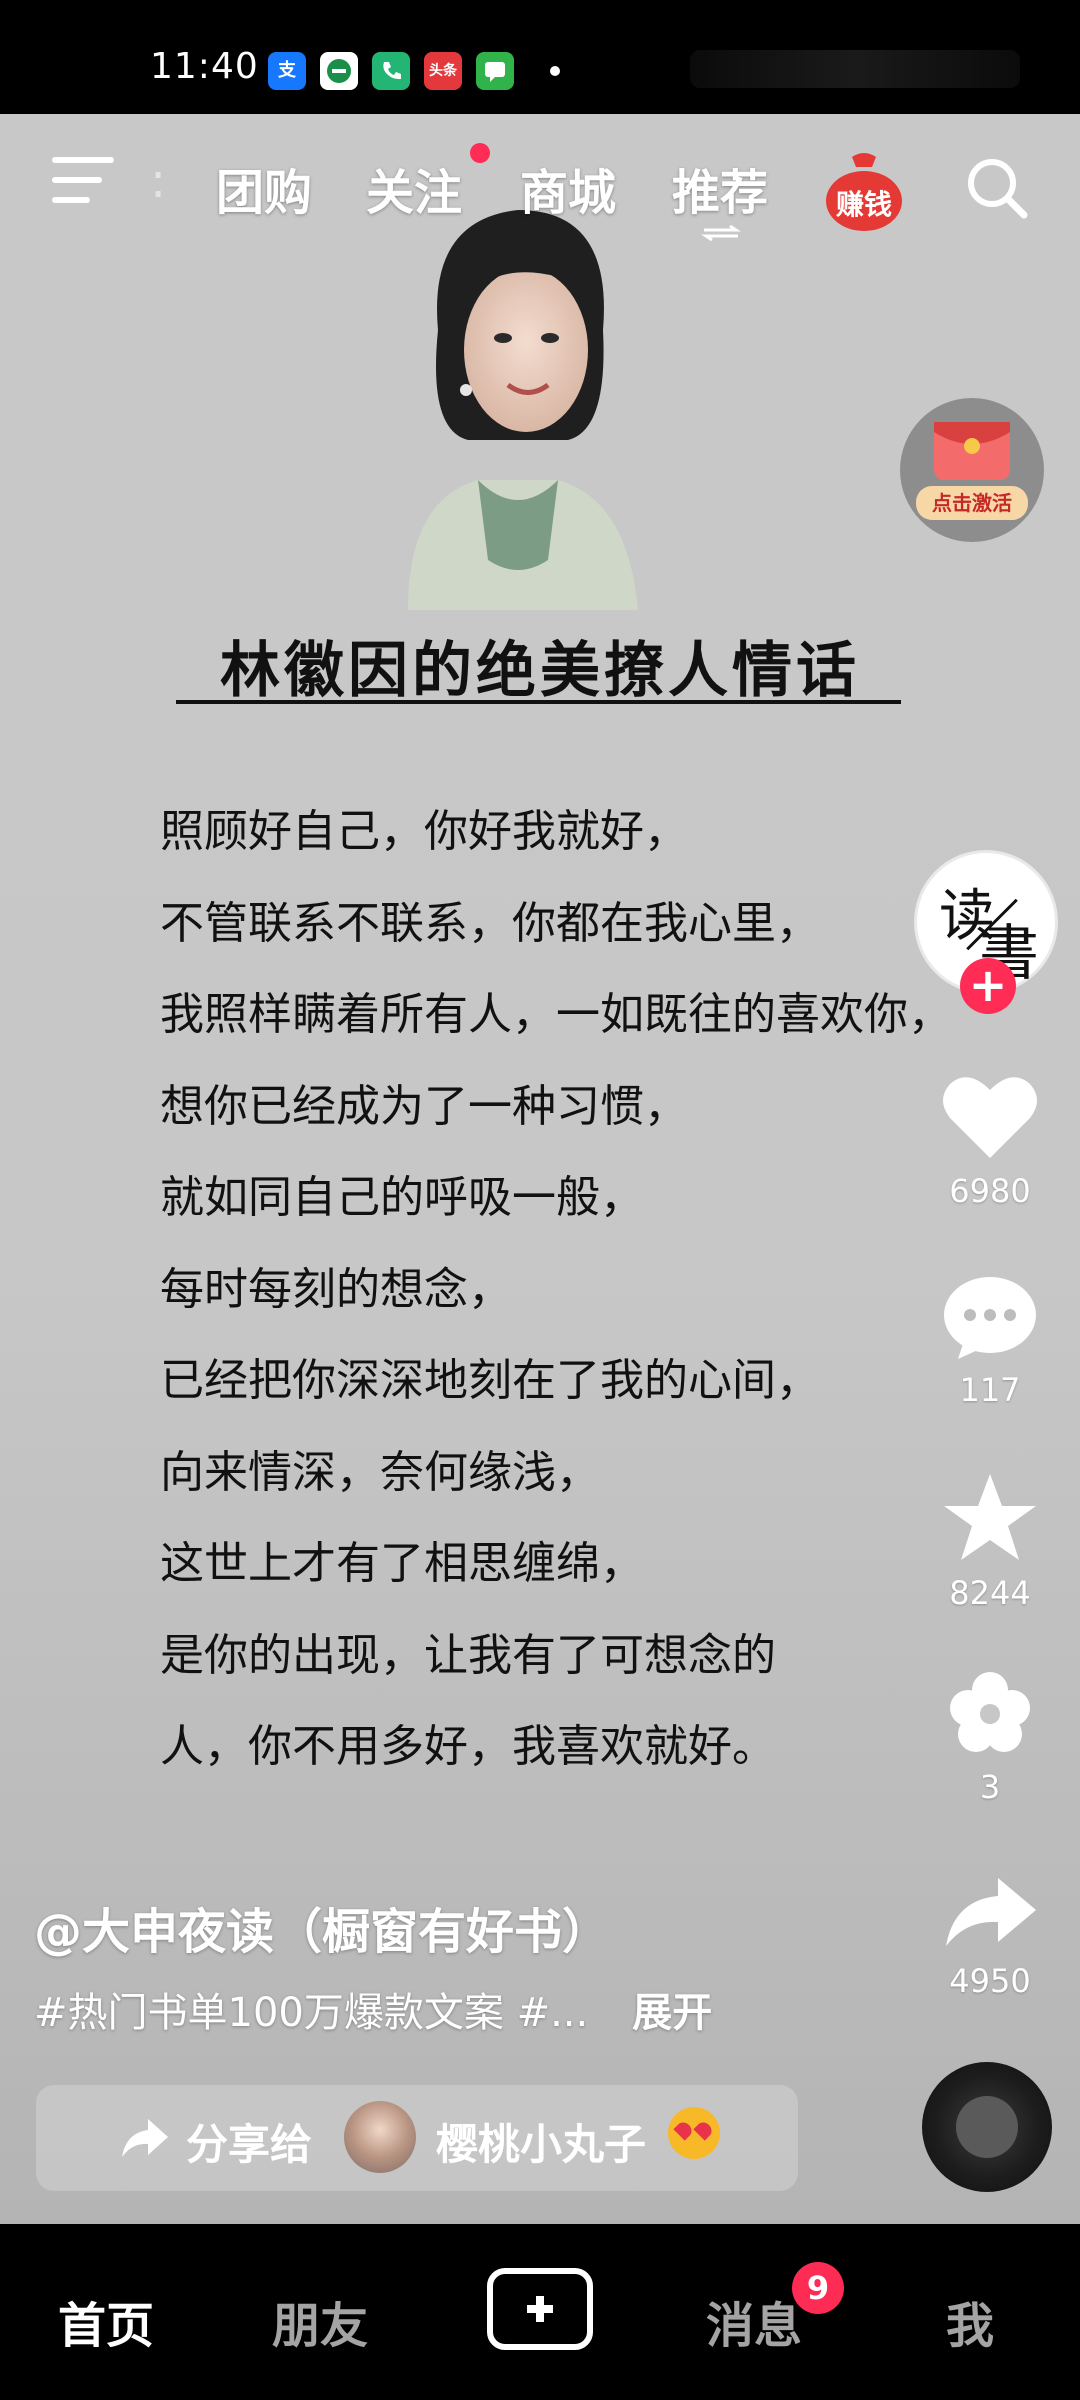 The width and height of the screenshot is (1080, 2400). I want to click on bottom-nav: 首页 朋友 消息 9 我, so click(540, 2312).